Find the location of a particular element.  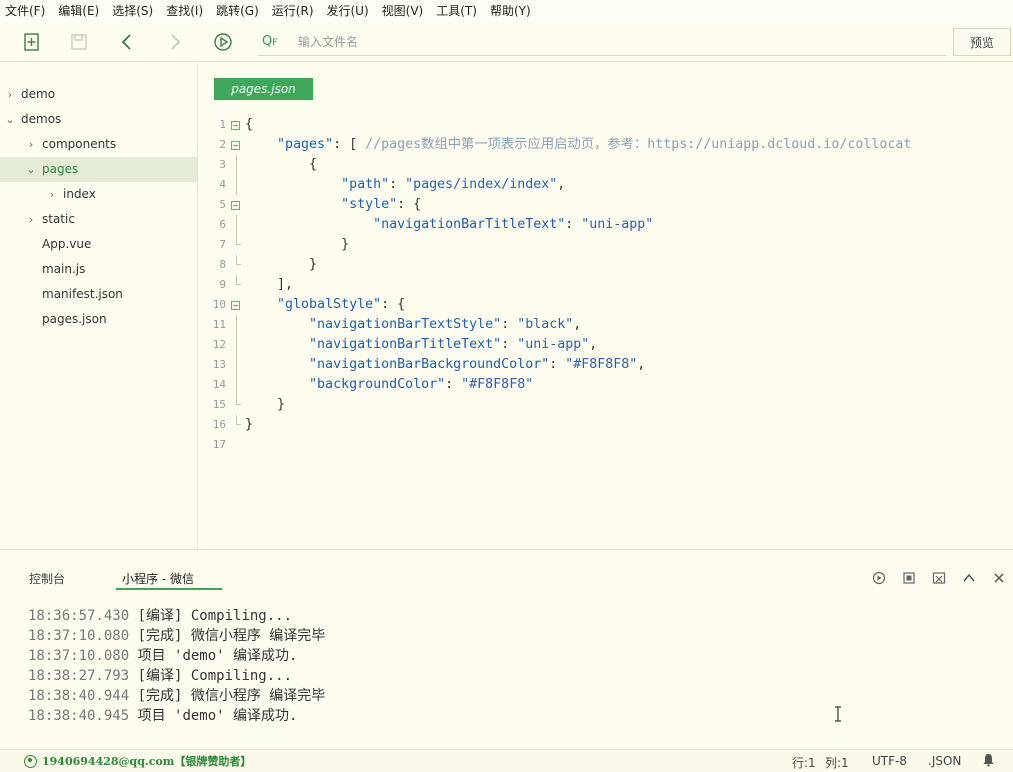

menu-item: 运行(R) is located at coordinates (294, 11).